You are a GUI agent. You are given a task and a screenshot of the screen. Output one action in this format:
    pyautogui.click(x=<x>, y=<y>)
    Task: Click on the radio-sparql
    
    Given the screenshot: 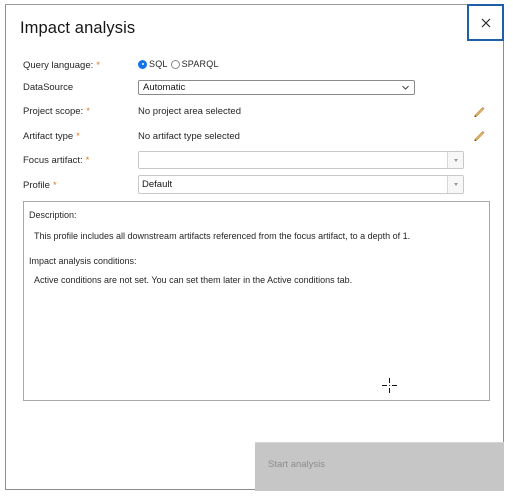 What is the action you would take?
    pyautogui.click(x=175, y=64)
    